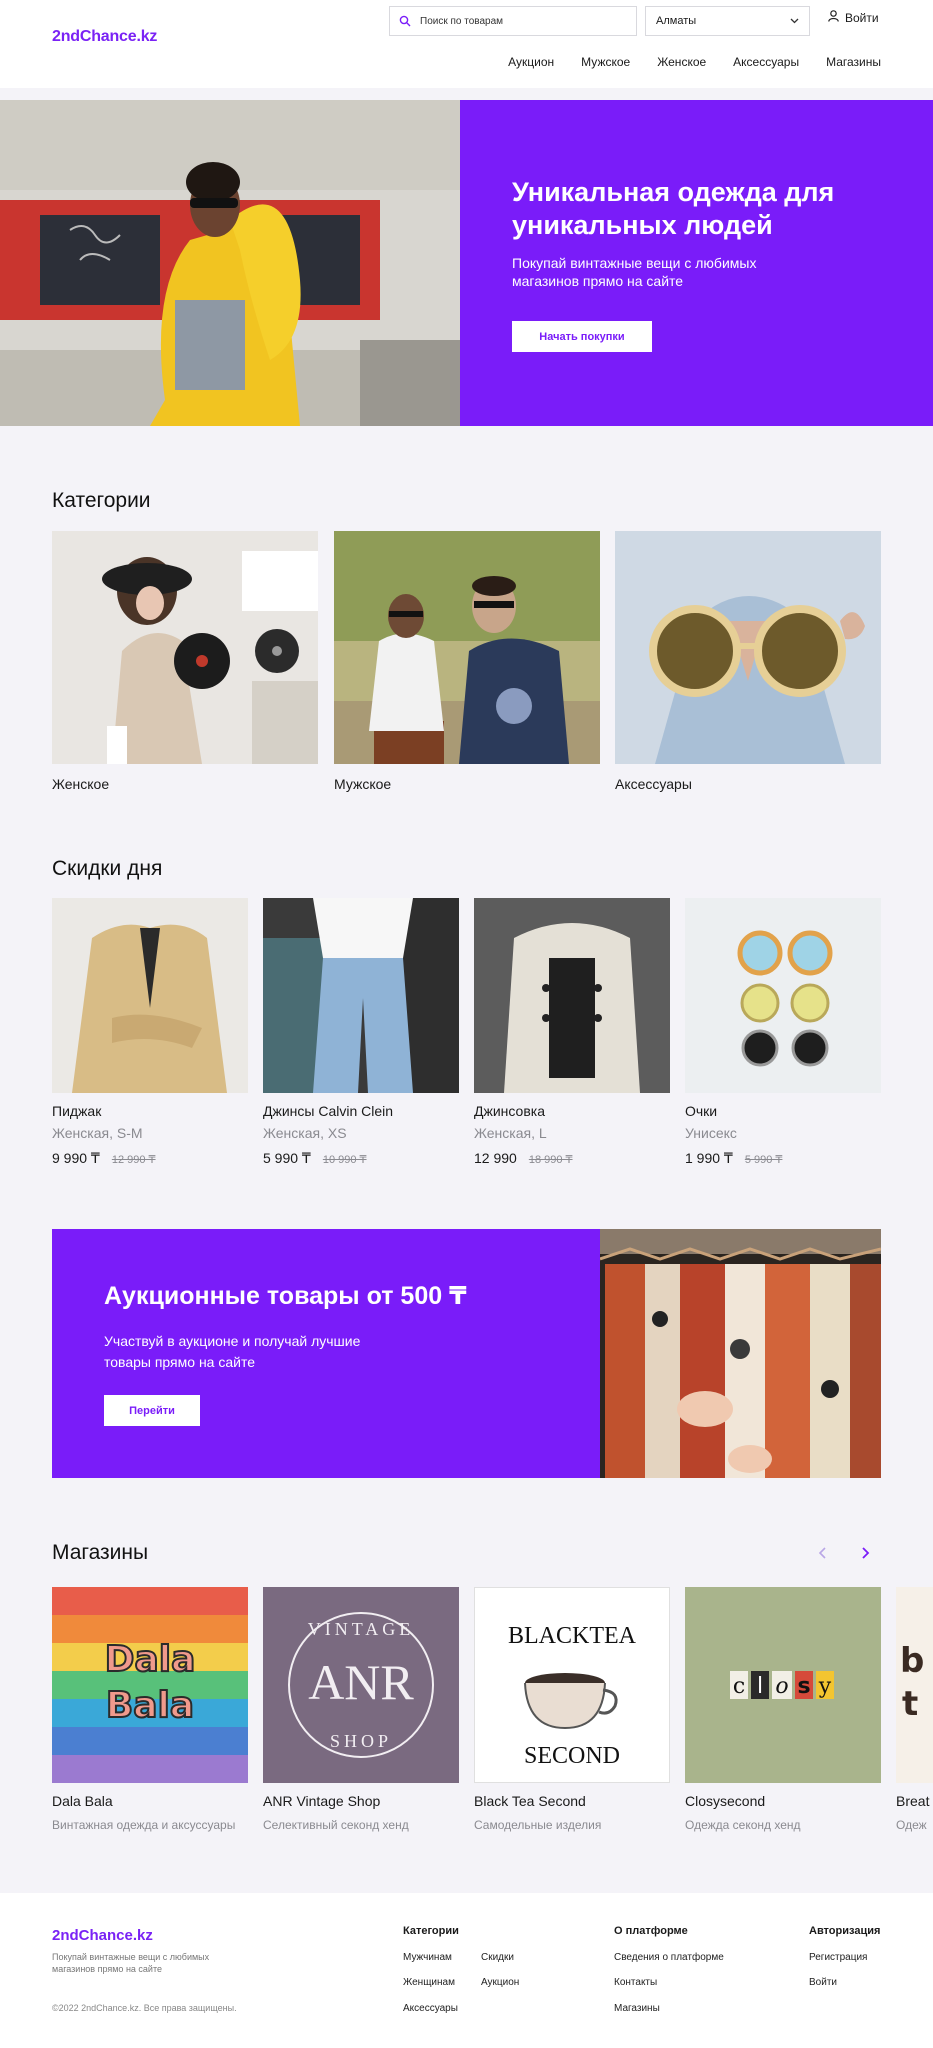  I want to click on svg-text: SECOND, so click(572, 1756).